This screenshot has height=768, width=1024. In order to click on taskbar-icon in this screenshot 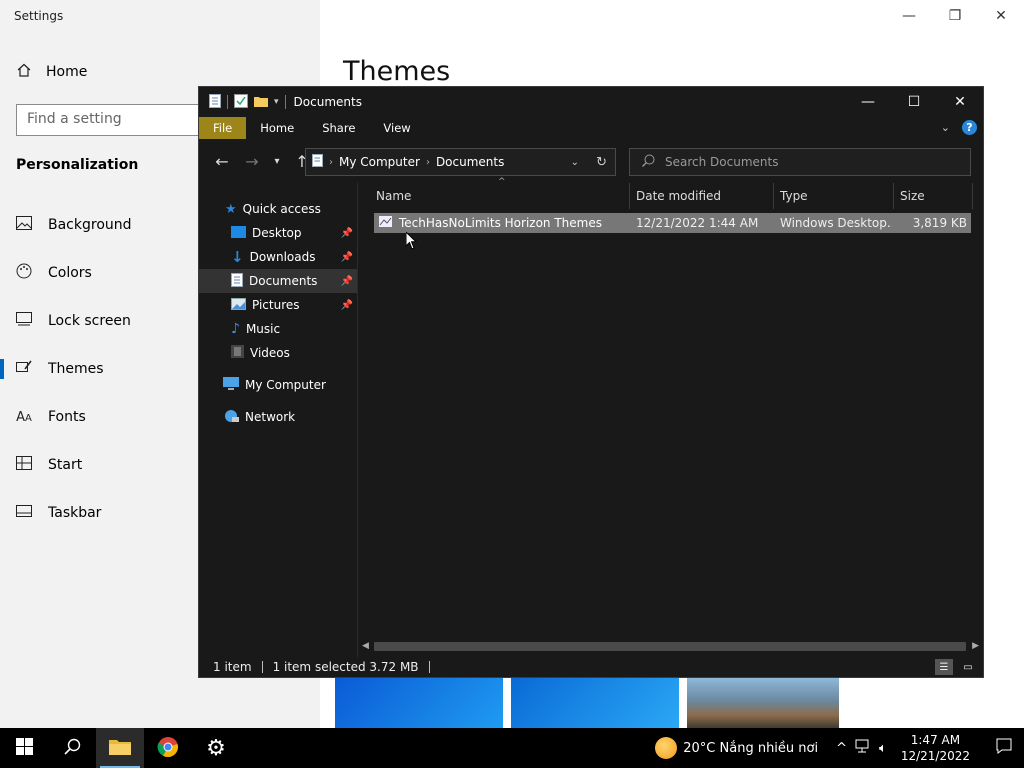, I will do `click(24, 513)`.